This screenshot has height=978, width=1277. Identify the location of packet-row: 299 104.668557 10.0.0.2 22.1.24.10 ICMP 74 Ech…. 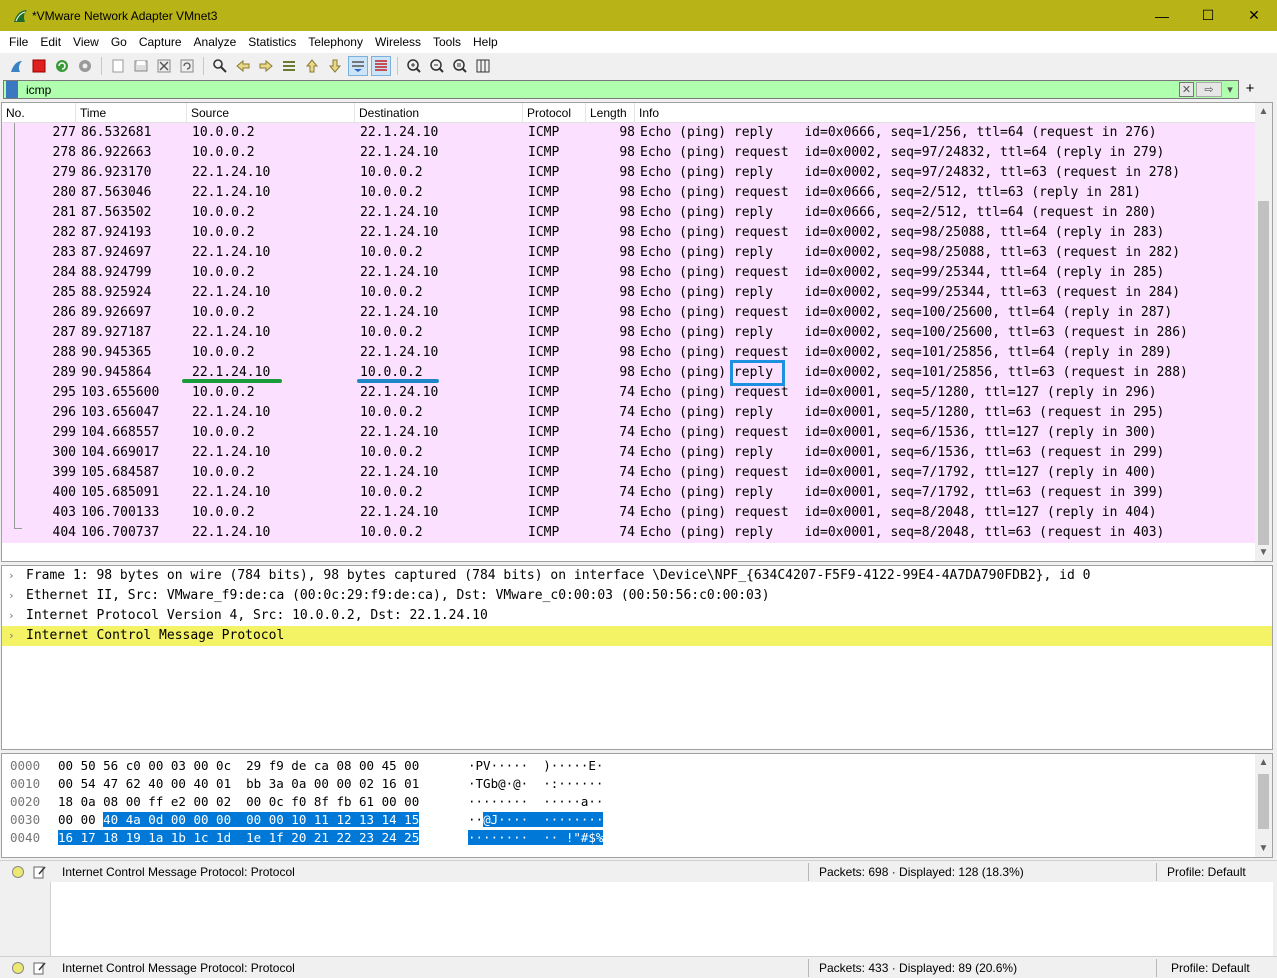
(629, 433).